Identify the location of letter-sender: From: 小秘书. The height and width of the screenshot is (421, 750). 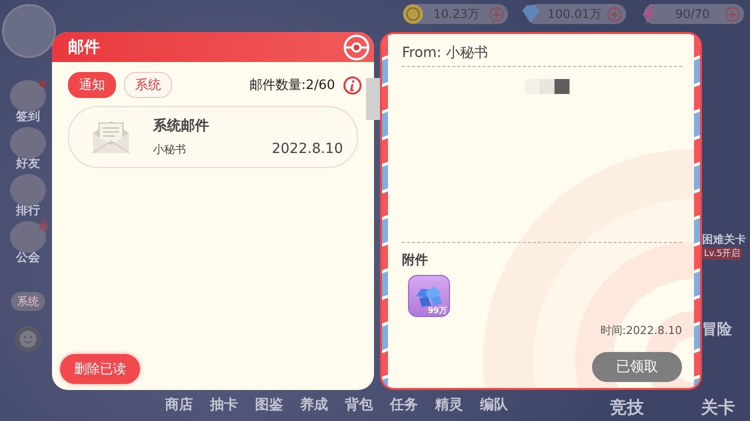
(445, 53).